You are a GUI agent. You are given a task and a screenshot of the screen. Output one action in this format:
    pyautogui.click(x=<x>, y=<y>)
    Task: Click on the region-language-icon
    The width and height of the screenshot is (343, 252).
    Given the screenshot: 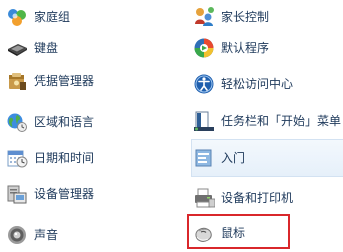 What is the action you would take?
    pyautogui.click(x=17, y=122)
    